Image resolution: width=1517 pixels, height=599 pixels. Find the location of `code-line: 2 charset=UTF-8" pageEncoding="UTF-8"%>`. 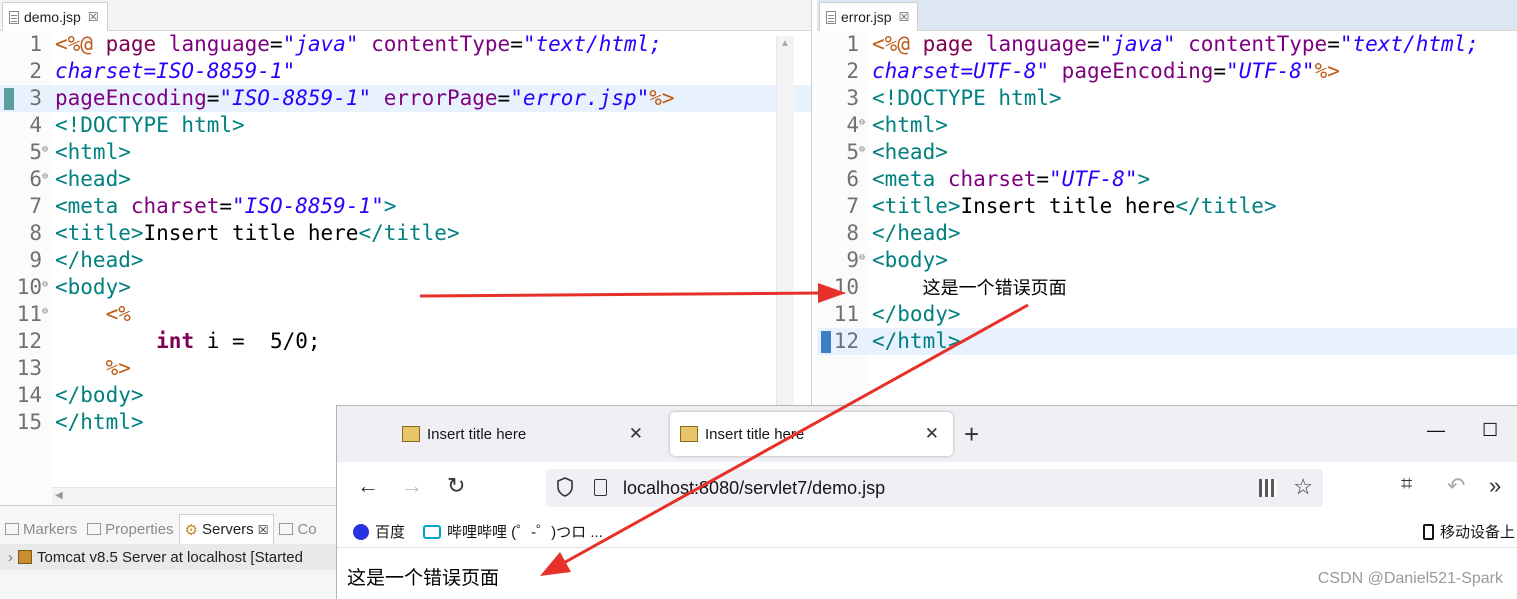

code-line: 2 charset=UTF-8" pageEncoding="UTF-8"%> is located at coordinates (1167, 71).